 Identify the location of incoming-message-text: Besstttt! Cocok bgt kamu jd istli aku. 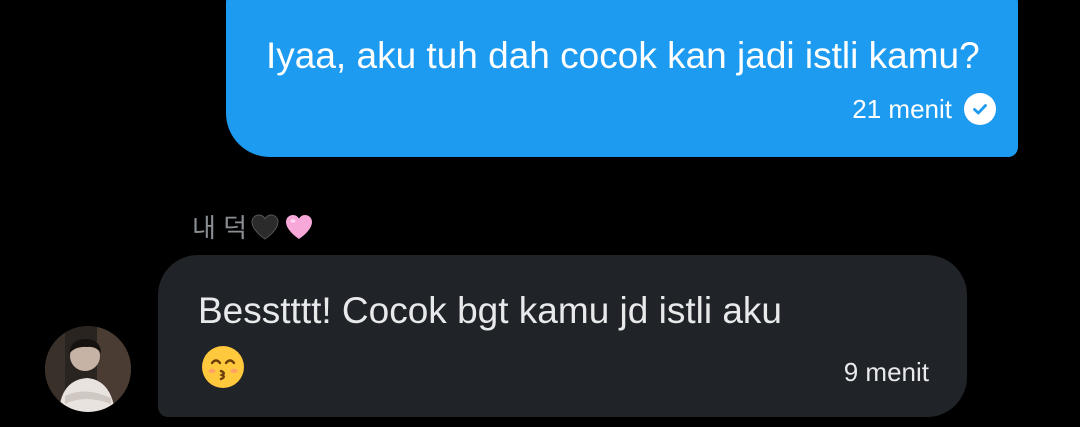
(490, 310).